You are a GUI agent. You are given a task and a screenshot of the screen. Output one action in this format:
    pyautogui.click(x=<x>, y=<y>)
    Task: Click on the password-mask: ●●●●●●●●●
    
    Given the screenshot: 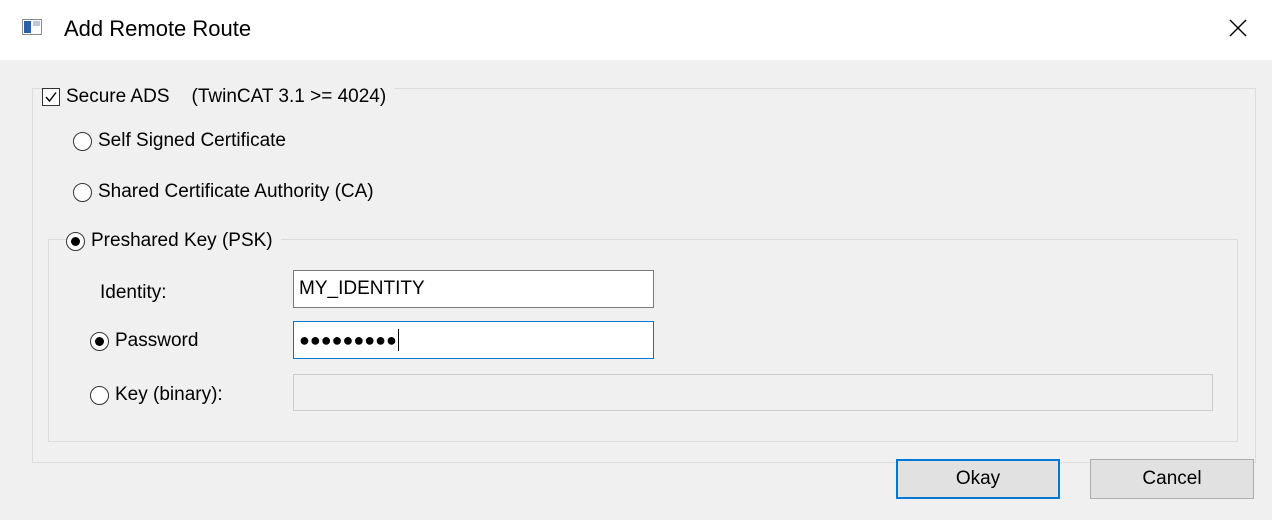 What is the action you would take?
    pyautogui.click(x=348, y=340)
    